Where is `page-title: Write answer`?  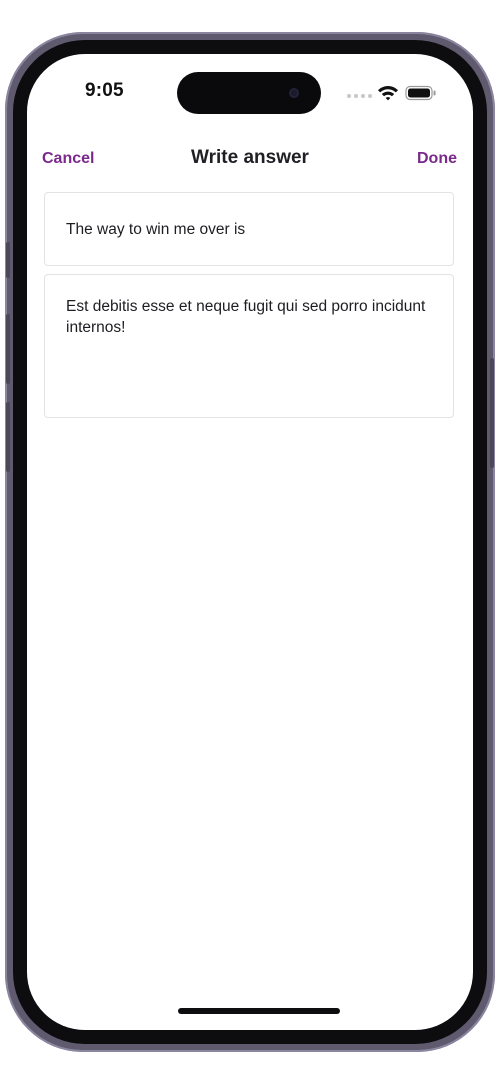 page-title: Write answer is located at coordinates (250, 157).